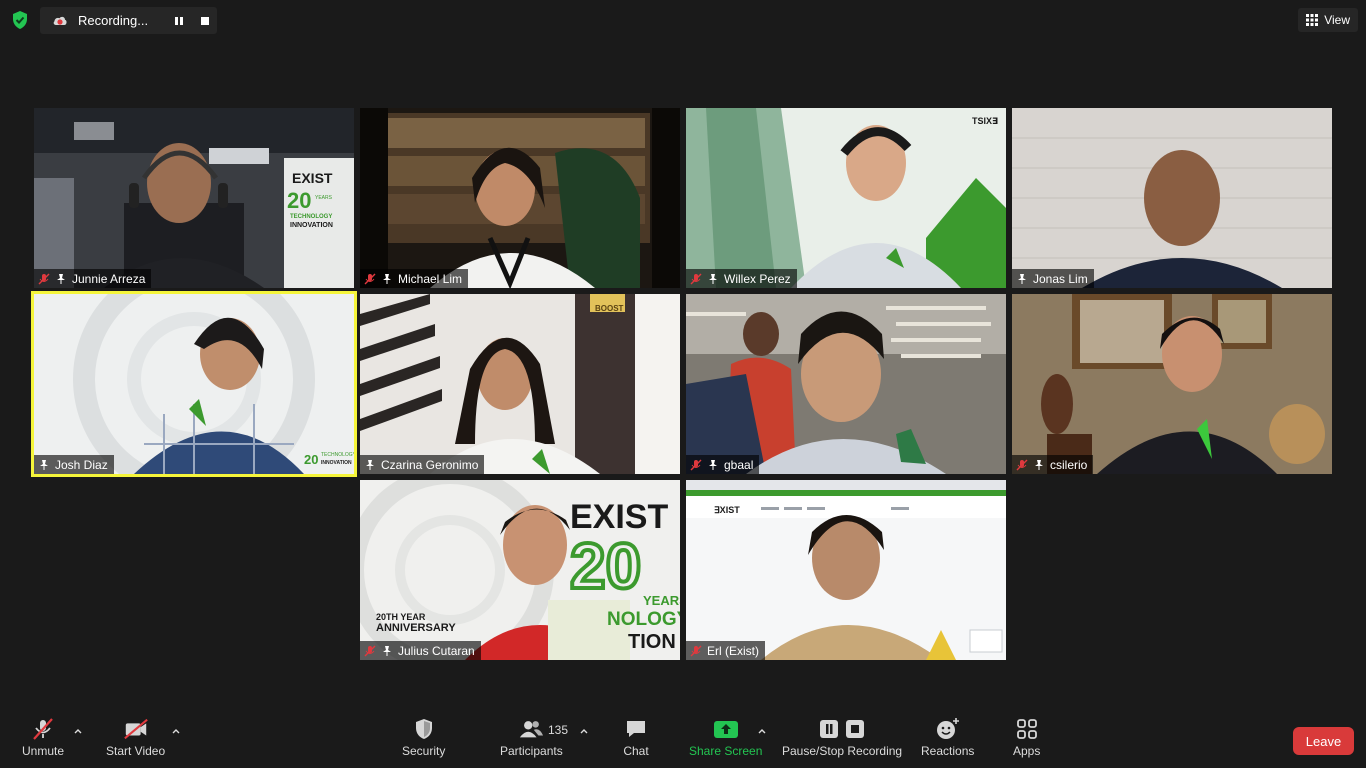  I want to click on video-tile: ∃XIST Erl (Exist), so click(846, 570).